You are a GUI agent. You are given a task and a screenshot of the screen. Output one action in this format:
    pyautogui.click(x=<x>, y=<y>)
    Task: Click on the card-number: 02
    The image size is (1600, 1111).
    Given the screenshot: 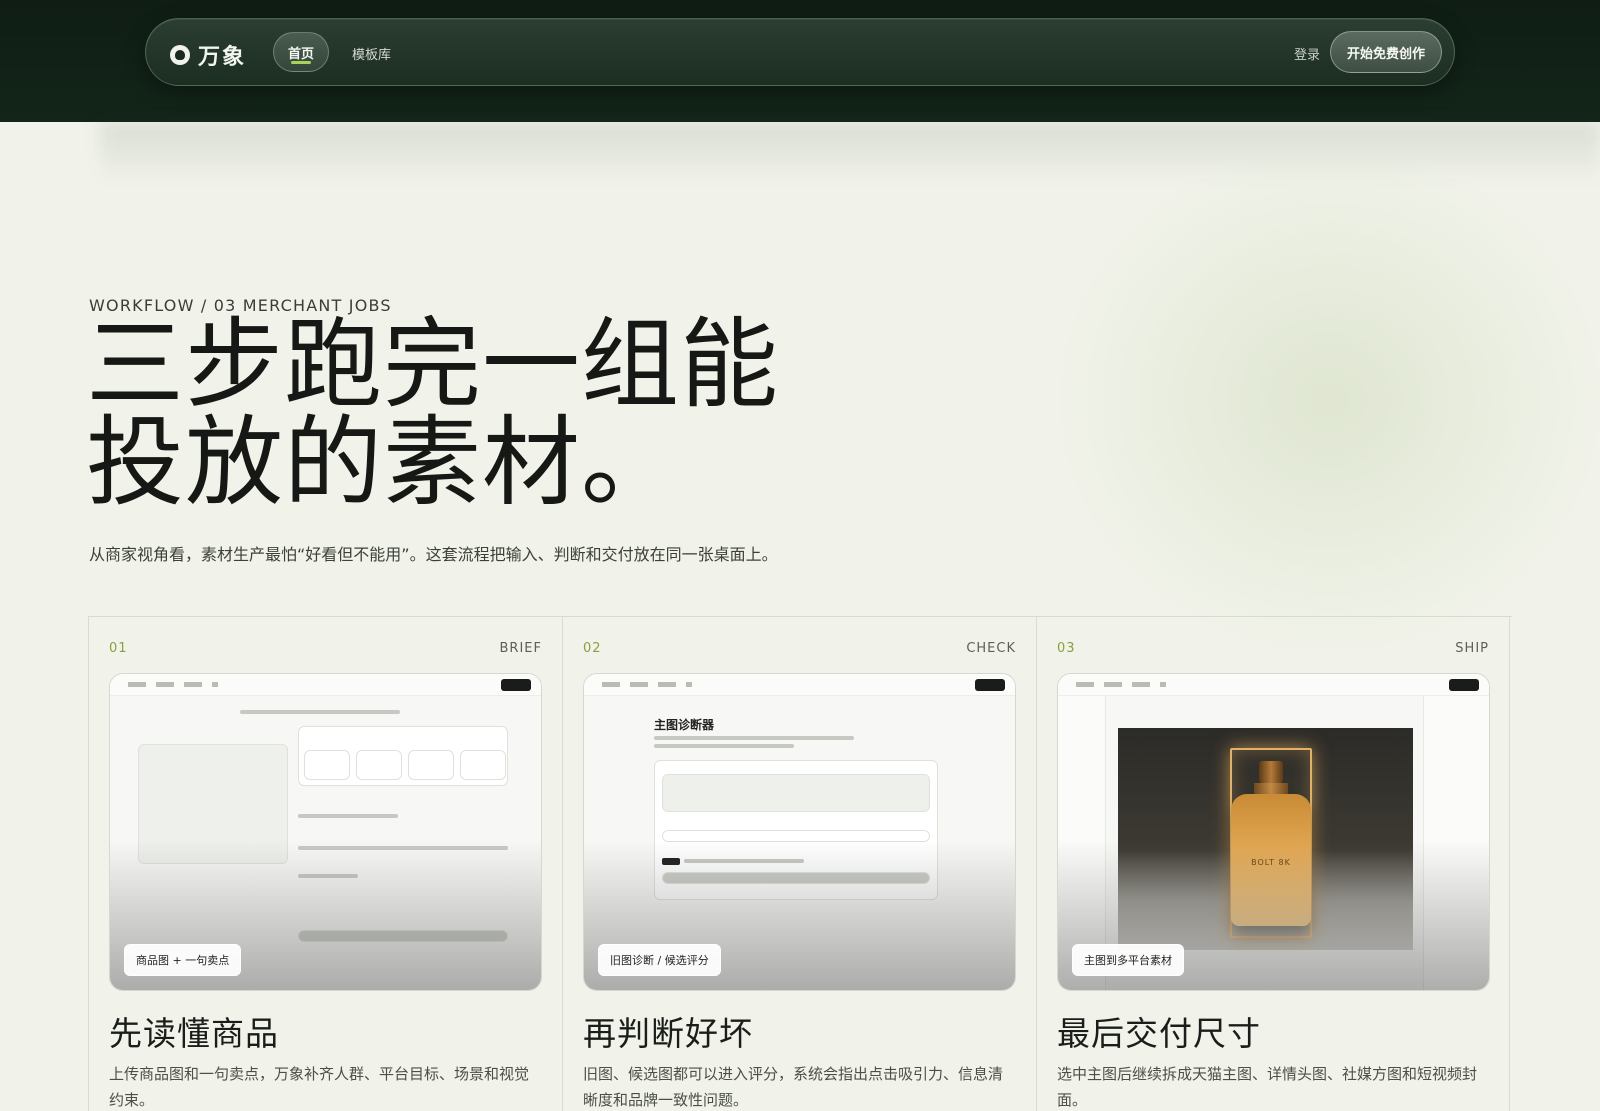 What is the action you would take?
    pyautogui.click(x=592, y=648)
    